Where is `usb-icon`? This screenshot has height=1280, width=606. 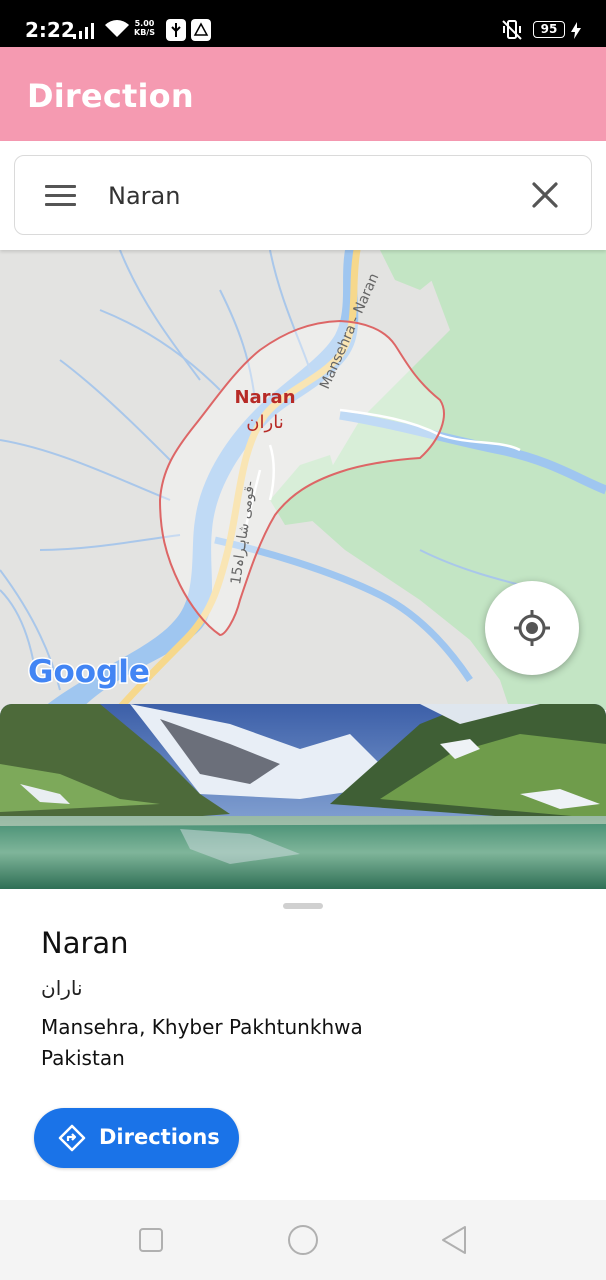 usb-icon is located at coordinates (176, 30).